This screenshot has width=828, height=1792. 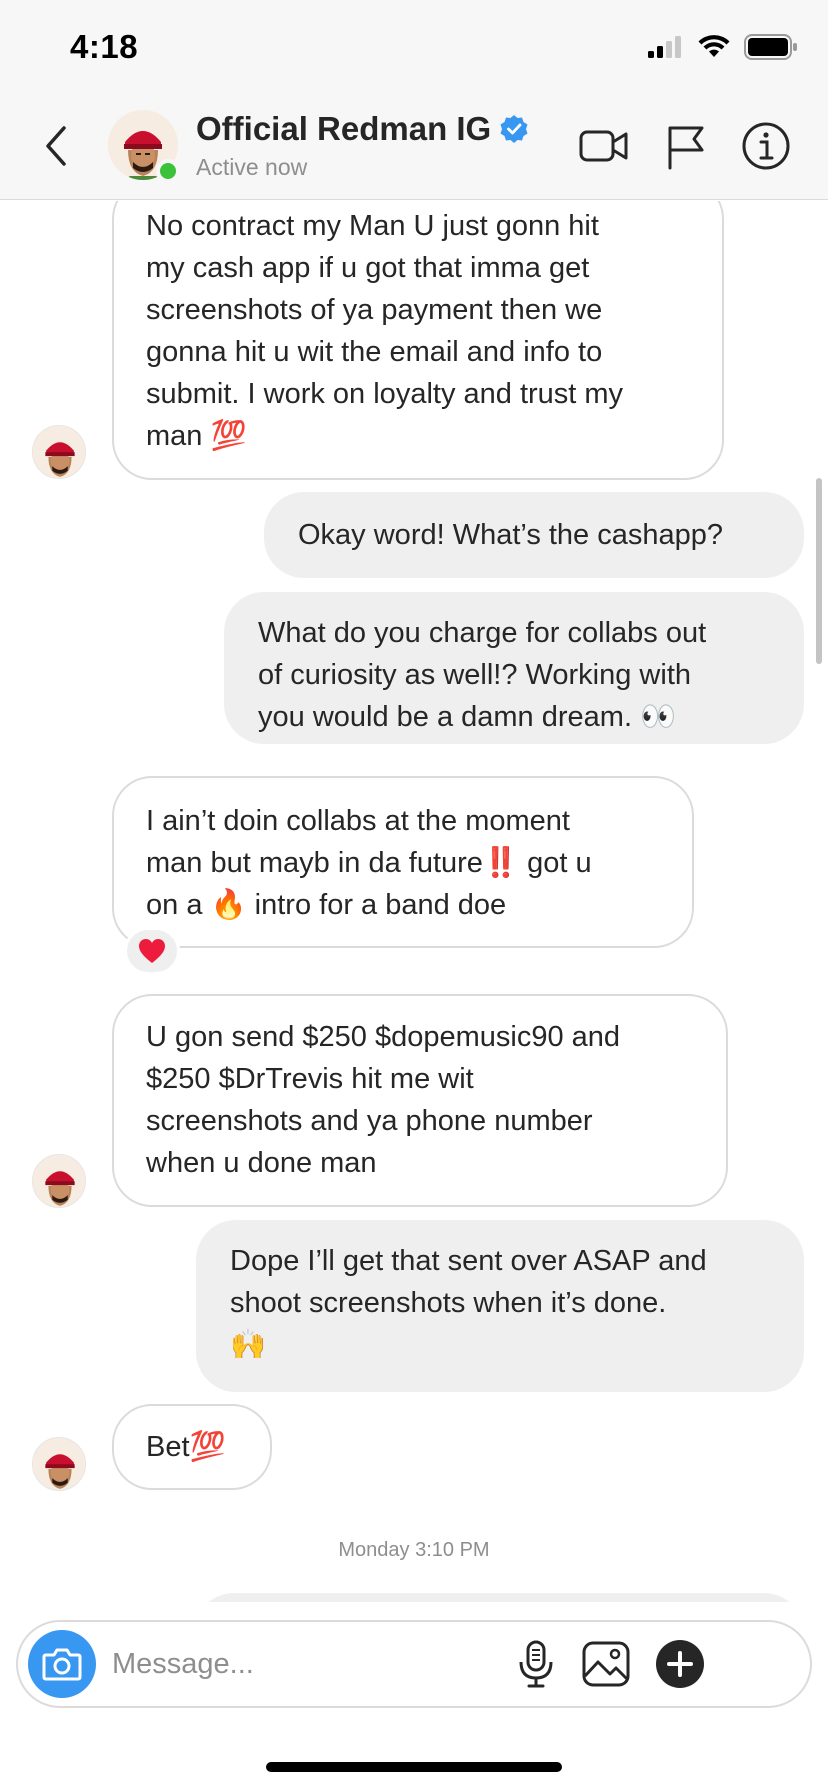 I want to click on gallery-icon, so click(x=606, y=1664).